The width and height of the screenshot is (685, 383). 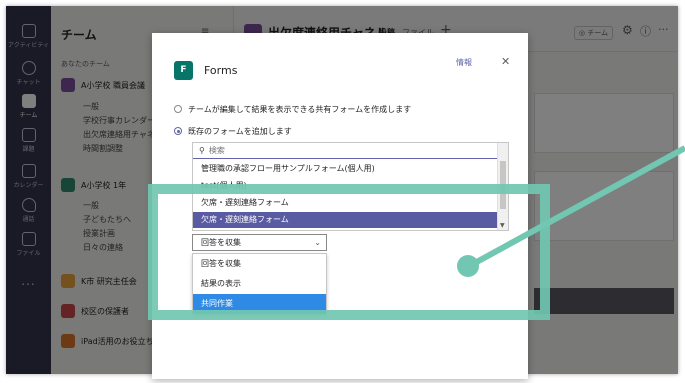 I want to click on option-create-form: チームが編集して結果を表示できる共有フォームを作成します, so click(x=292, y=109).